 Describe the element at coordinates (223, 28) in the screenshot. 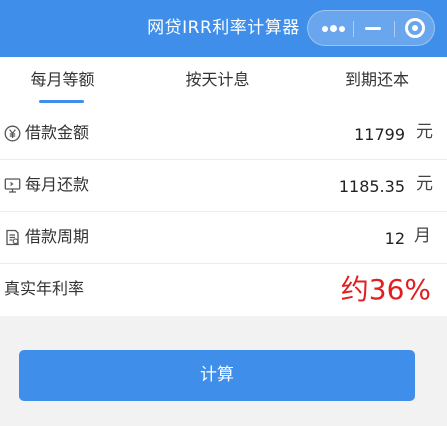

I see `app-header: 网贷IRR利率计算器` at that location.